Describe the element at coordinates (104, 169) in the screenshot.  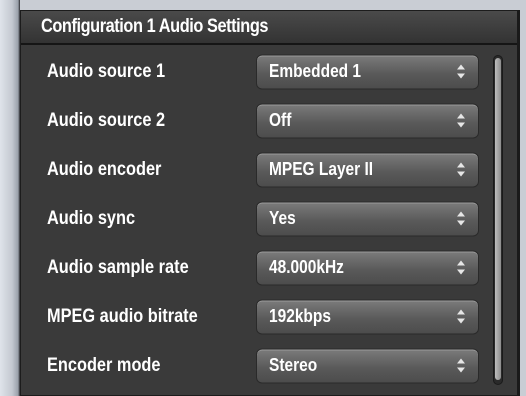
I see `row-label: Audio encoder` at that location.